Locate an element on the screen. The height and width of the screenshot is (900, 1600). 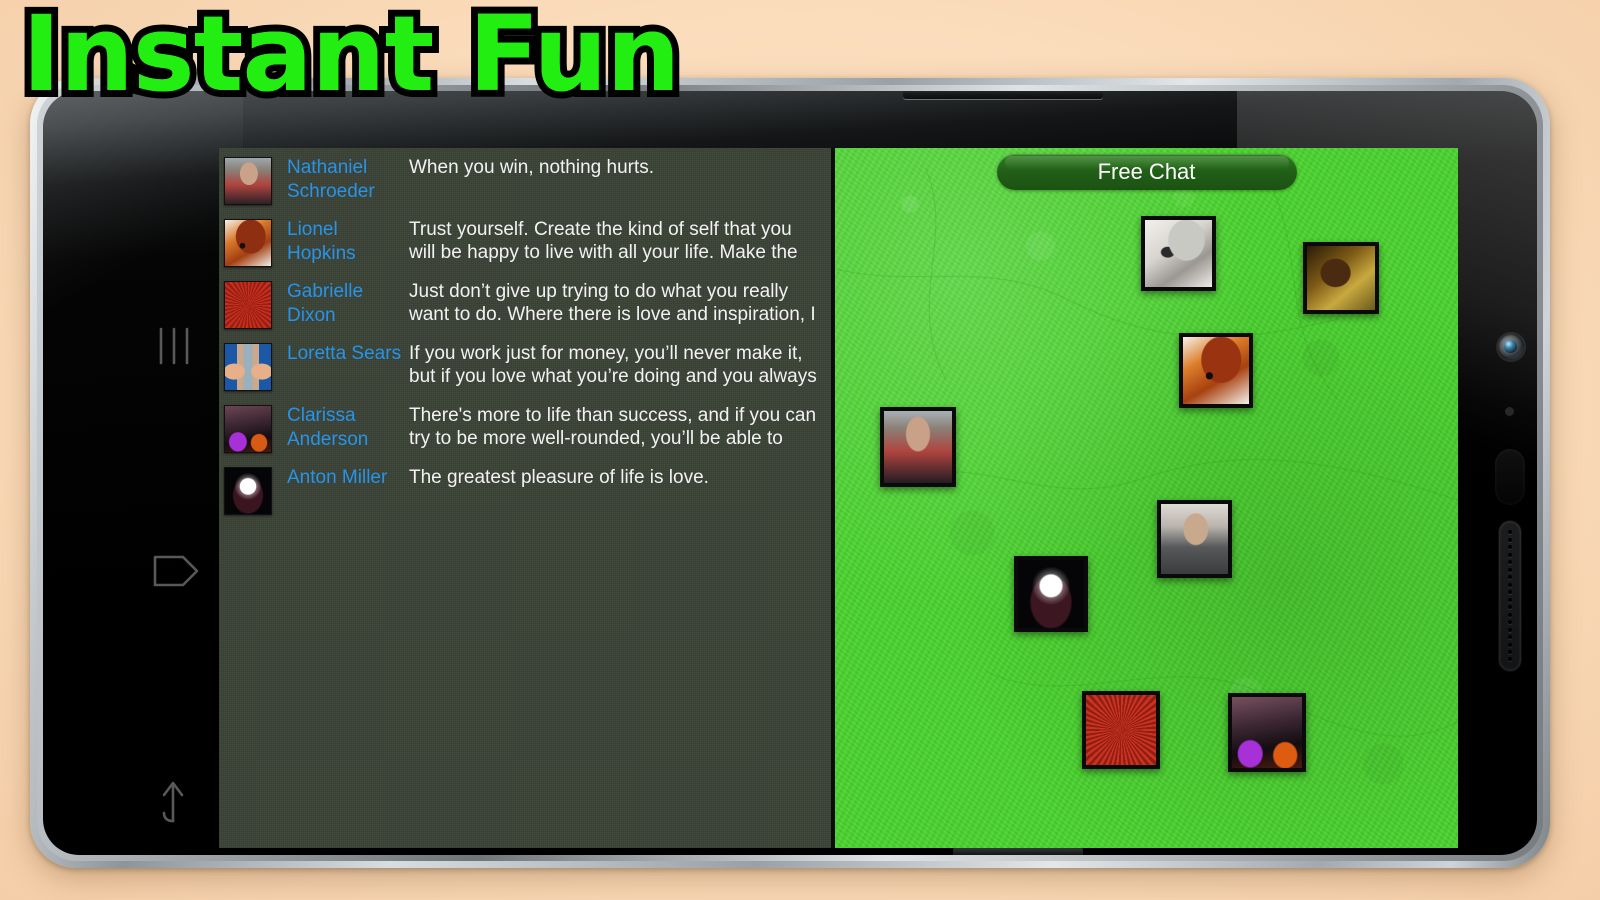
bottom-edge-button is located at coordinates (1018, 851).